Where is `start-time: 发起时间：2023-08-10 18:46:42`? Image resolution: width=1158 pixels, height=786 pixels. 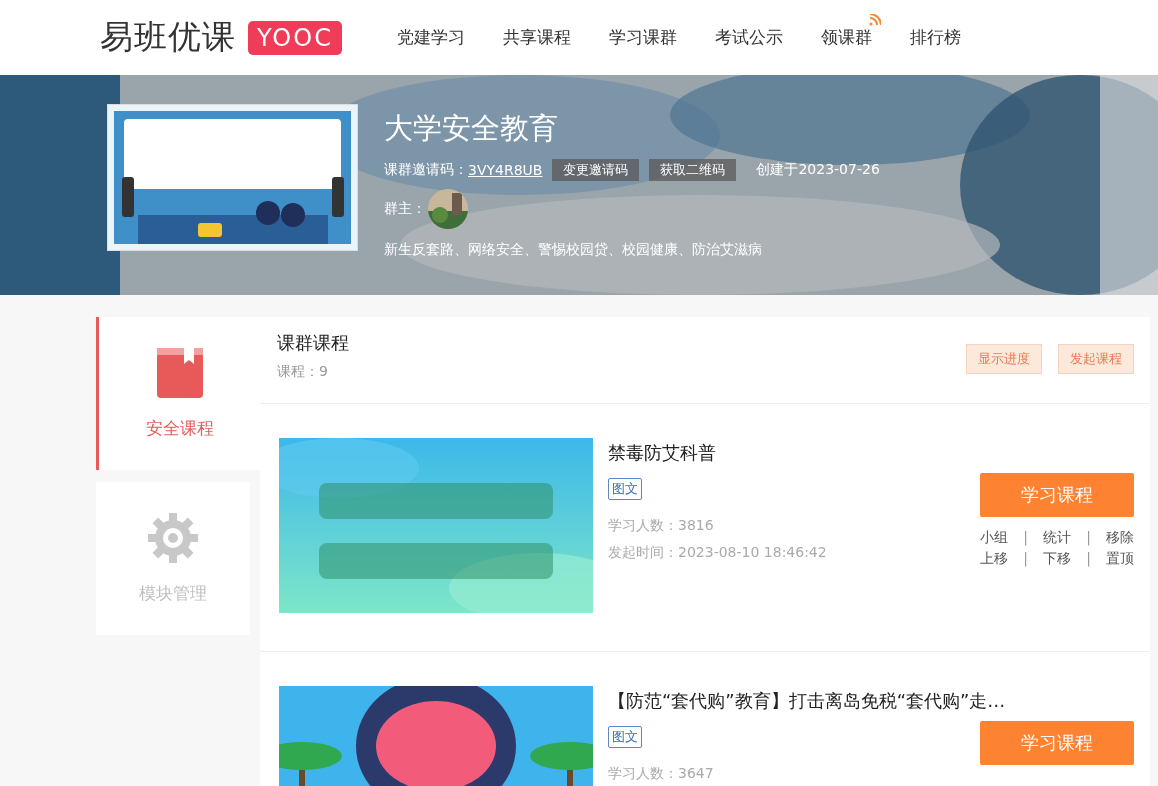
start-time: 发起时间：2023-08-10 18:46:42 is located at coordinates (717, 552).